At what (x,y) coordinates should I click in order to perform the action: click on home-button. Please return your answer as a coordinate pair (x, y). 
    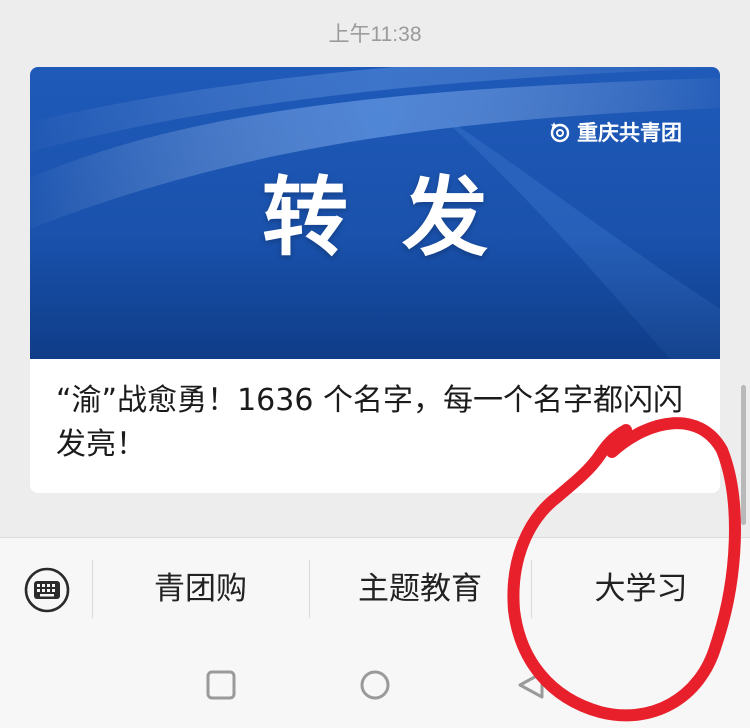
    Looking at the image, I should click on (375, 685).